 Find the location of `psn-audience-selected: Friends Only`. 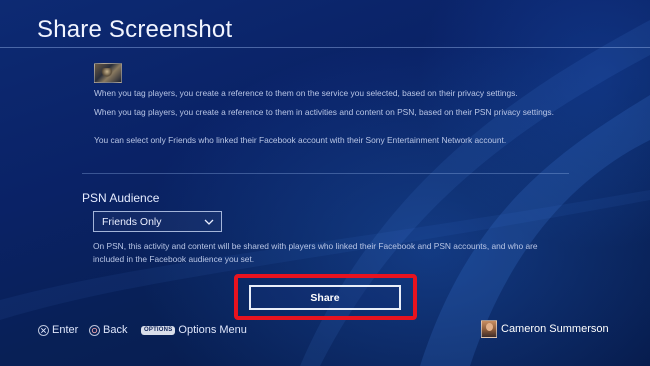

psn-audience-selected: Friends Only is located at coordinates (132, 221).